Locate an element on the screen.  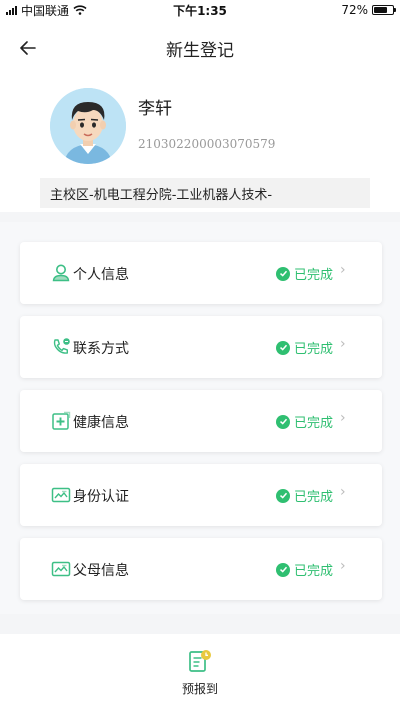
status-right: 72% is located at coordinates (325, 10).